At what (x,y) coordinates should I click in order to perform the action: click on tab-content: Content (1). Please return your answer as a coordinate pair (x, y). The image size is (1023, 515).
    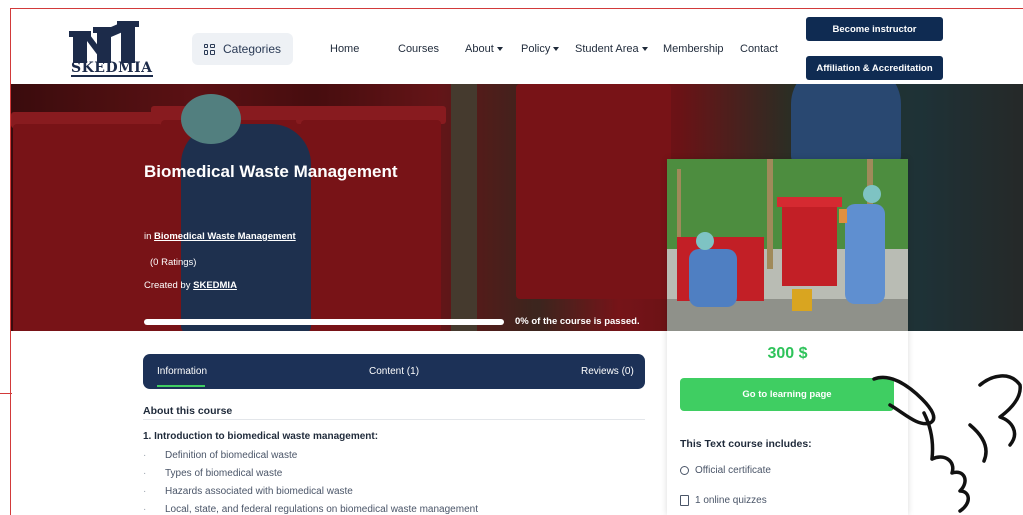
    Looking at the image, I should click on (394, 371).